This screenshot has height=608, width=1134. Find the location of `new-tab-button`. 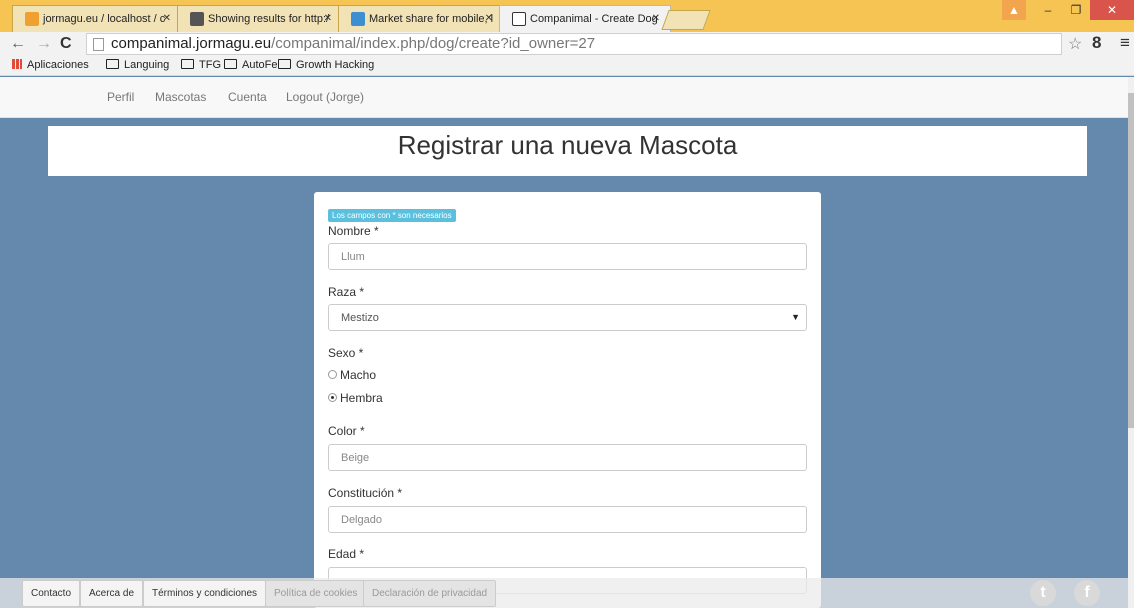

new-tab-button is located at coordinates (686, 20).